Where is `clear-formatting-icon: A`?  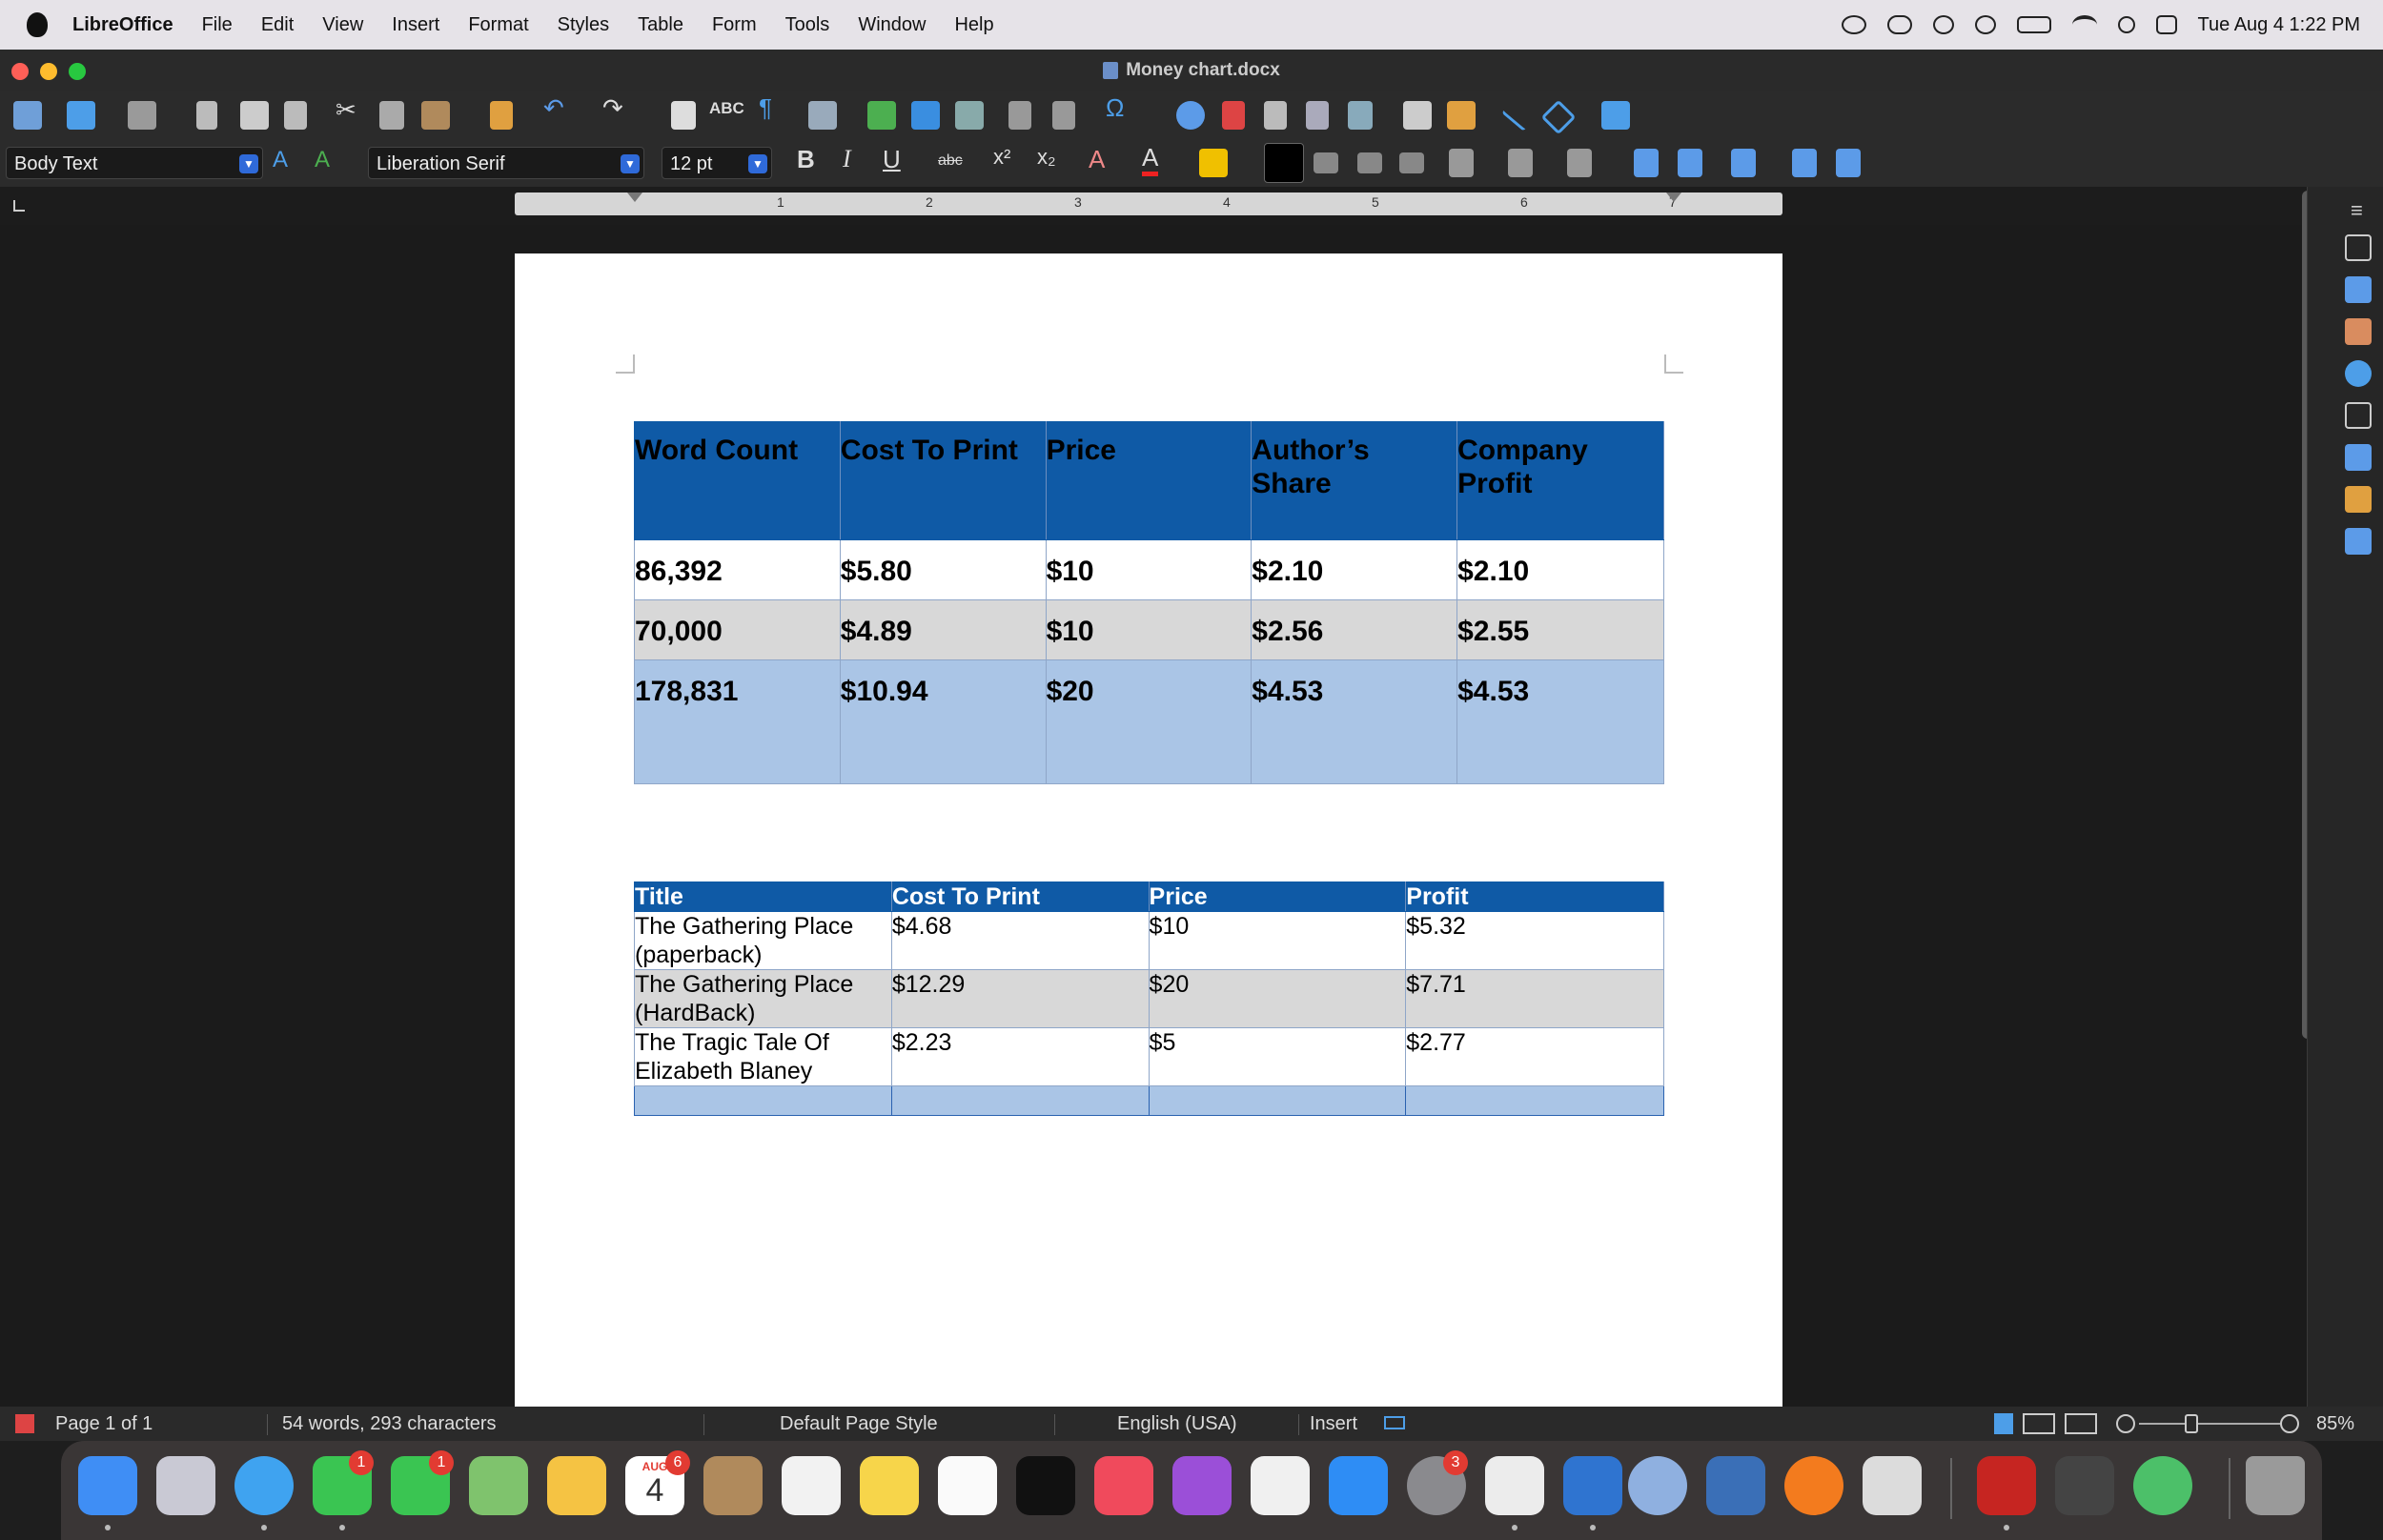
clear-formatting-icon: A is located at coordinates (1097, 159).